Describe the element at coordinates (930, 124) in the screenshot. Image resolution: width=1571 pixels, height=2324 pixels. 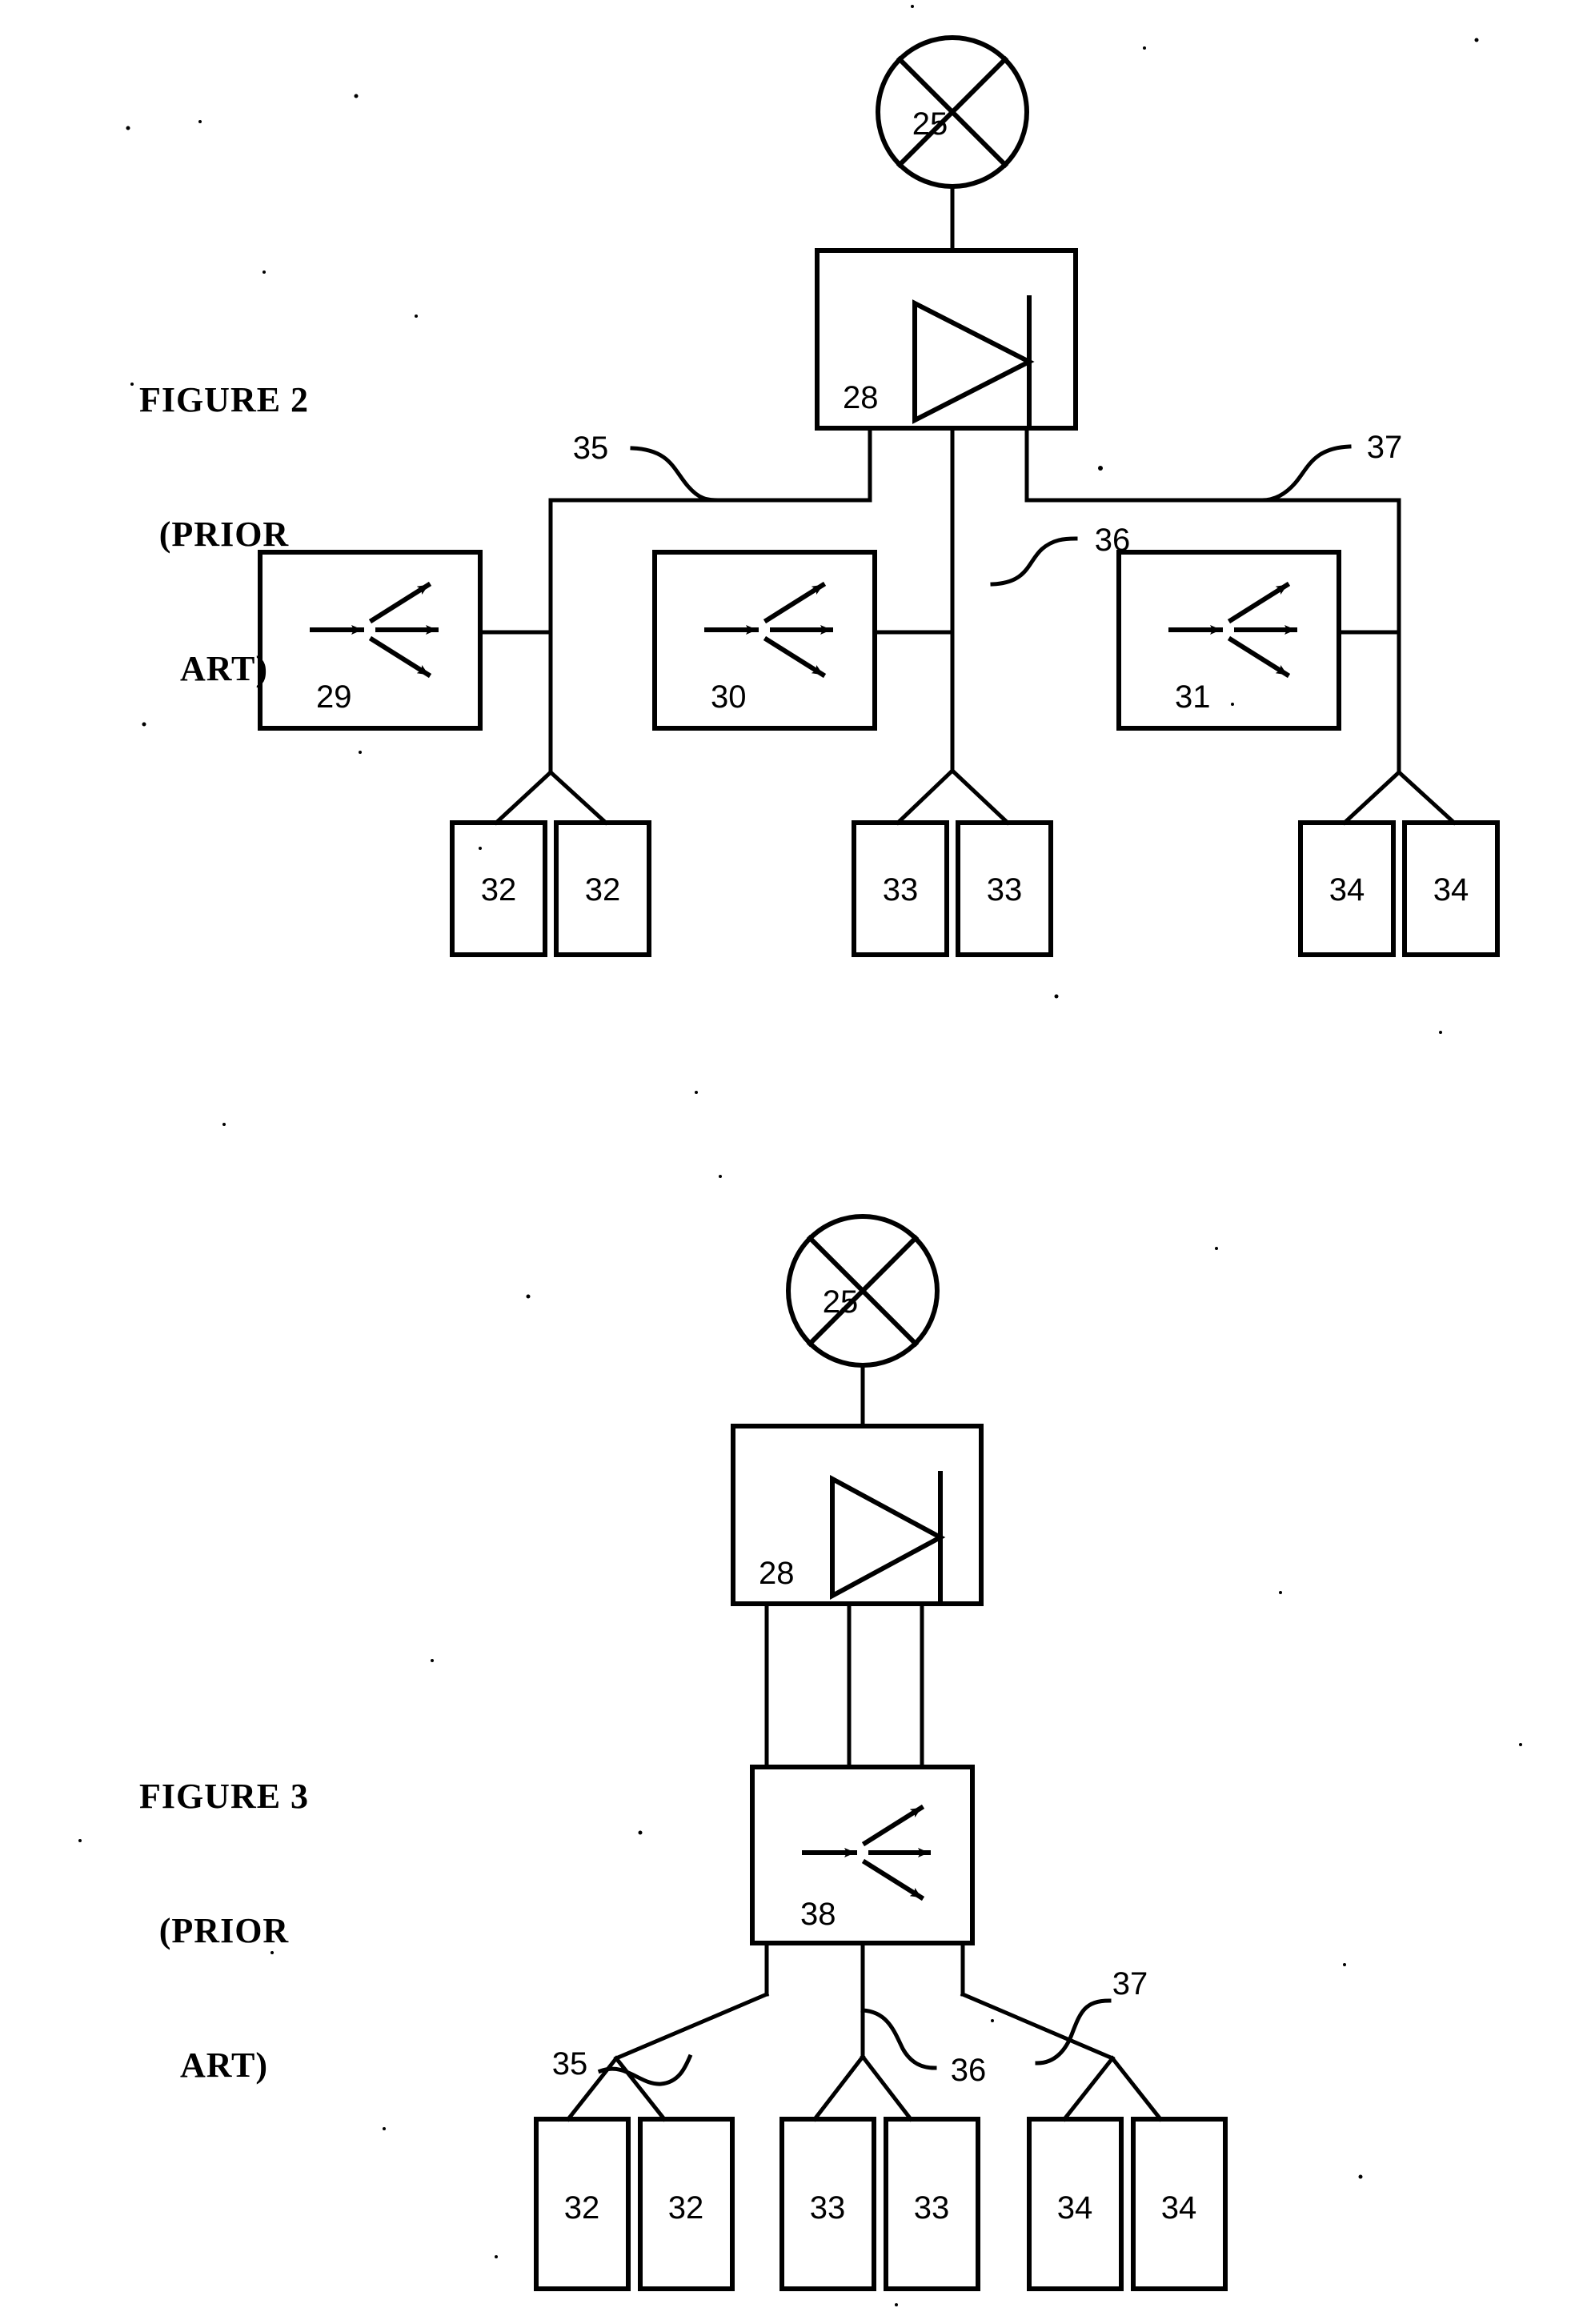
I see `antenna-label-fig2: 25` at that location.